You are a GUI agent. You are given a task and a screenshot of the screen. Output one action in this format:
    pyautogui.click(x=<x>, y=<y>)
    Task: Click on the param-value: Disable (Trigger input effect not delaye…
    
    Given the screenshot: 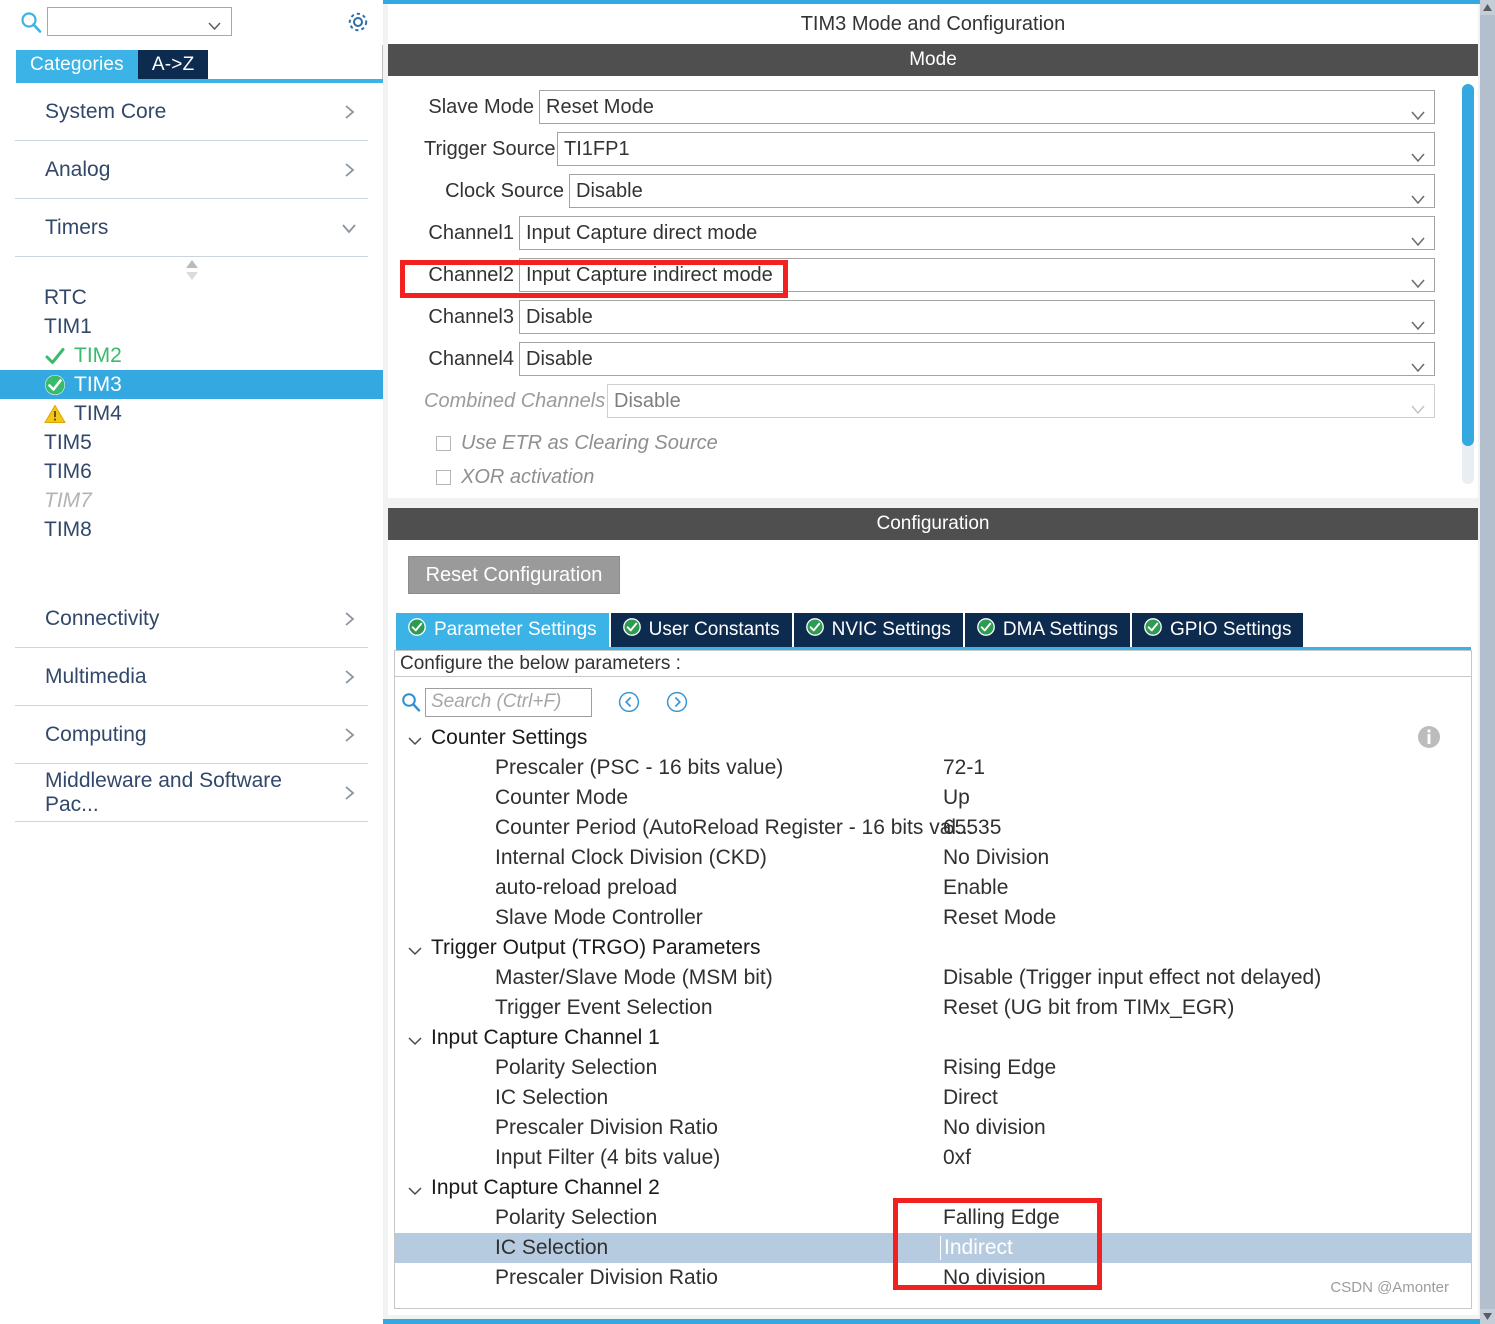 What is the action you would take?
    pyautogui.click(x=1132, y=978)
    